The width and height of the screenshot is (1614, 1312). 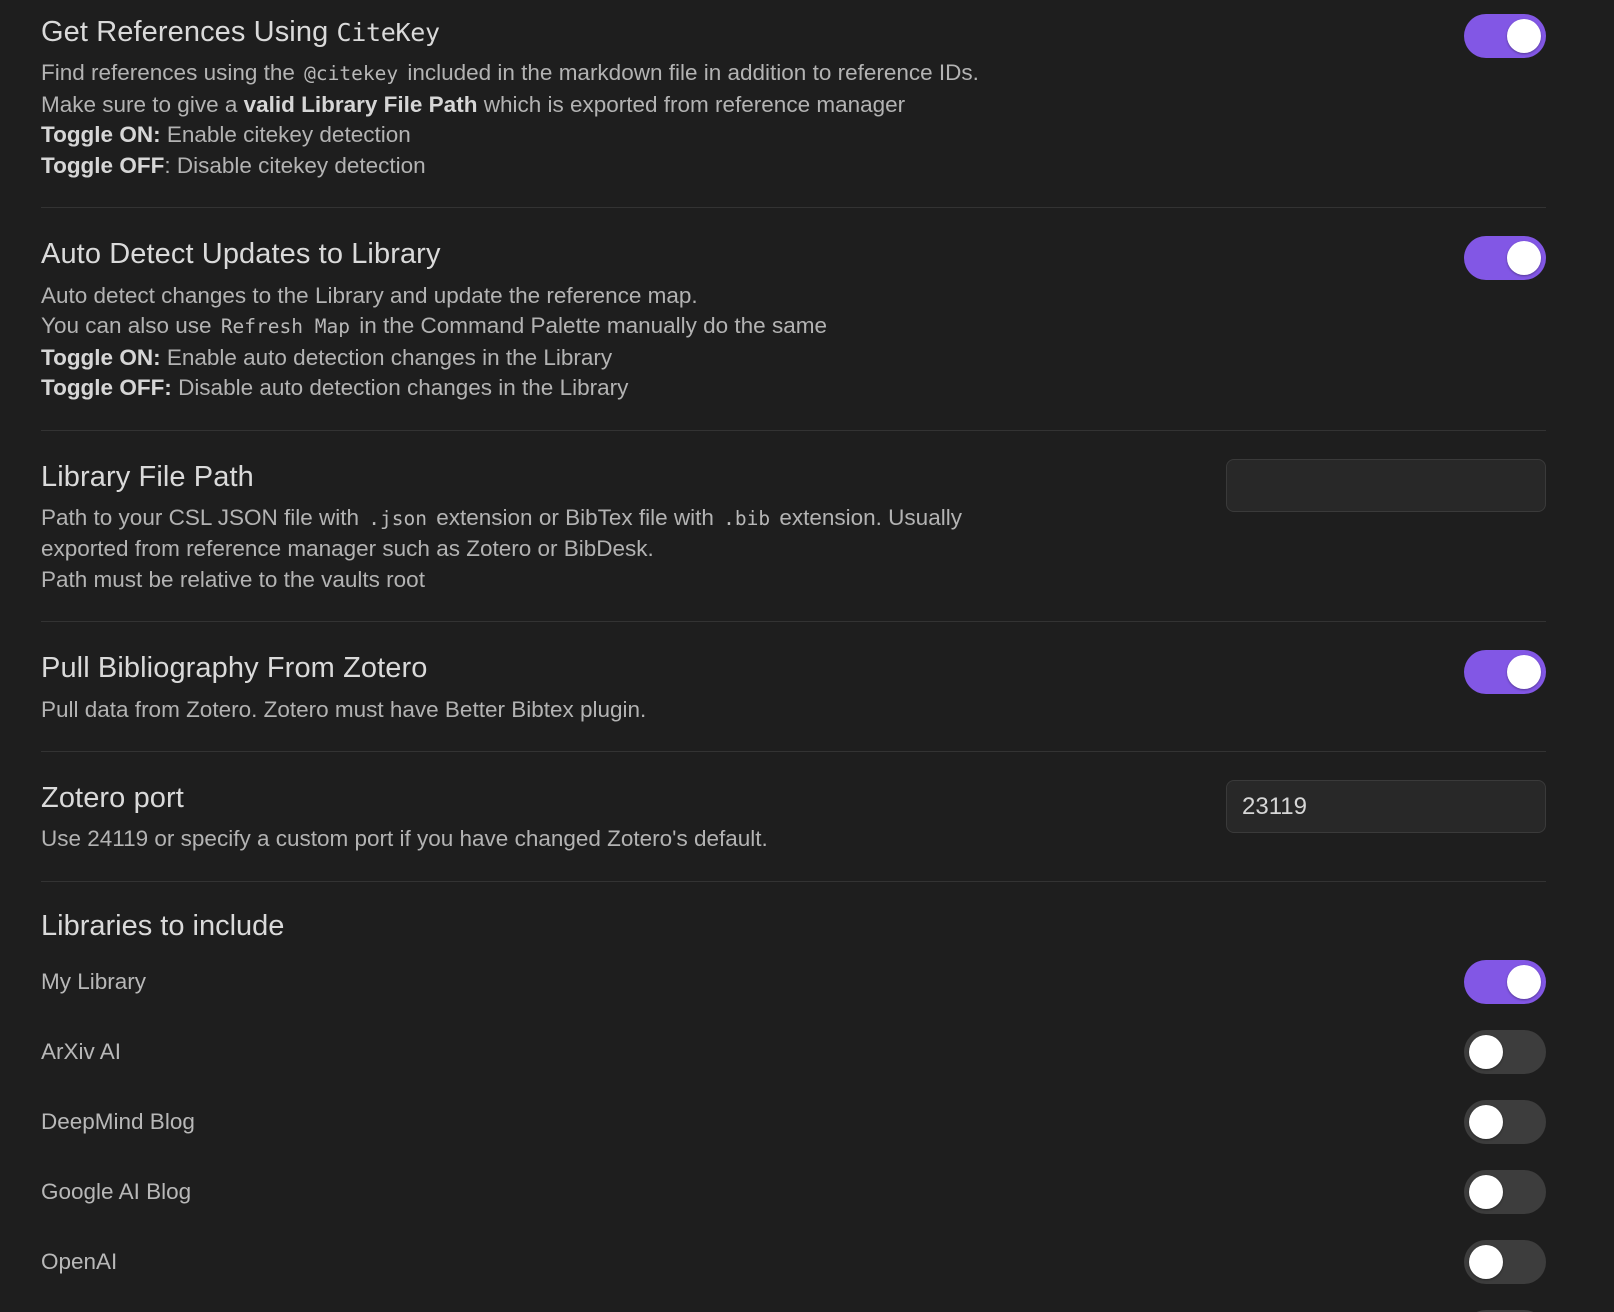 What do you see at coordinates (793, 1052) in the screenshot?
I see `library-row: ArXiv AI` at bounding box center [793, 1052].